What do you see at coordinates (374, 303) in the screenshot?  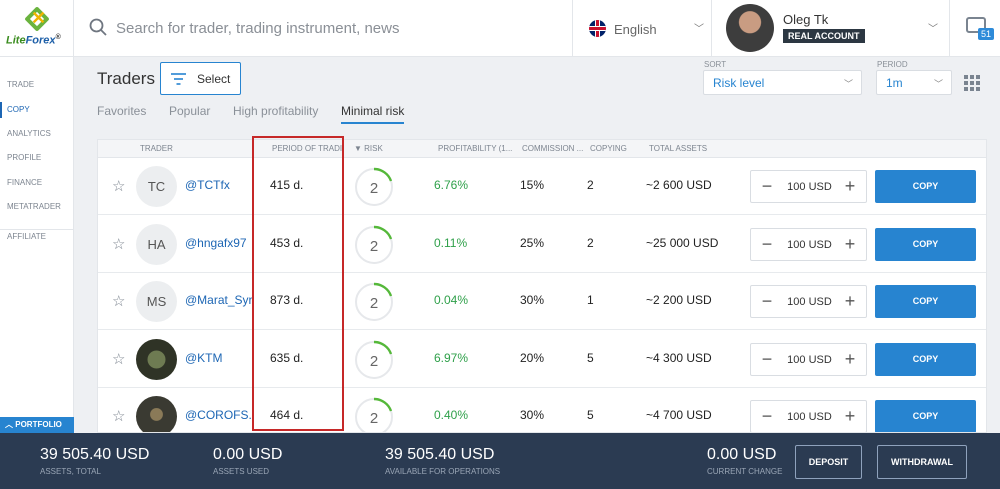 I see `risk-value: 2` at bounding box center [374, 303].